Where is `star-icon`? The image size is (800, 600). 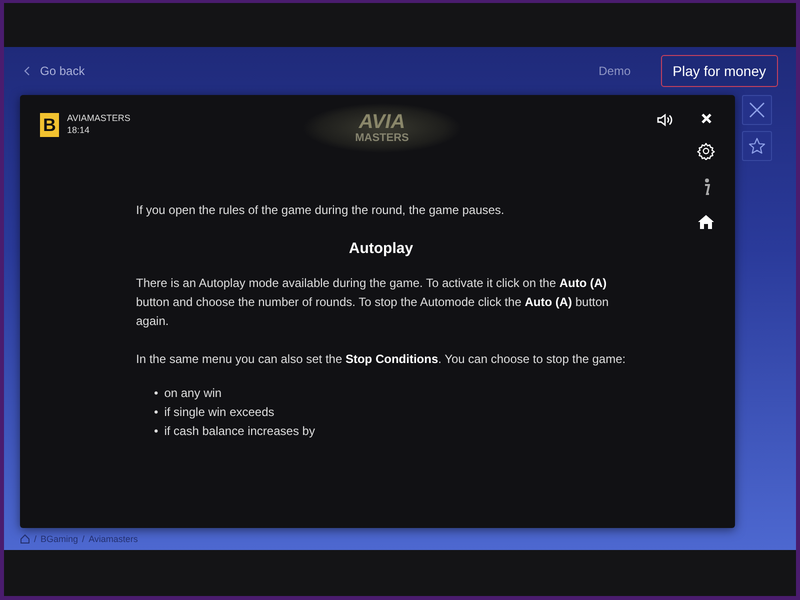
star-icon is located at coordinates (757, 146).